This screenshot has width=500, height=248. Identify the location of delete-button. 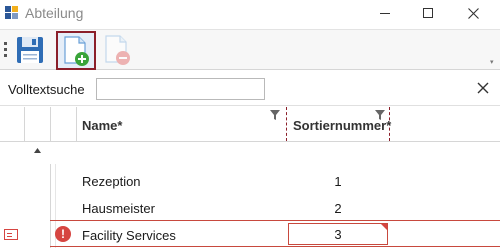
(117, 50).